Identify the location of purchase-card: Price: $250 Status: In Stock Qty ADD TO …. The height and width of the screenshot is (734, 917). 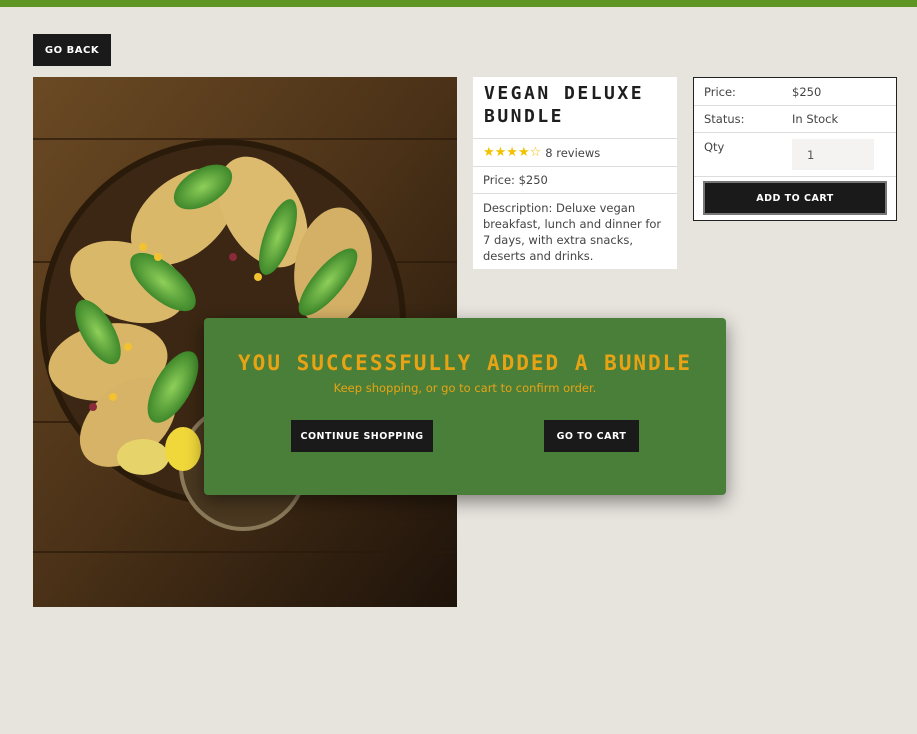
(795, 149).